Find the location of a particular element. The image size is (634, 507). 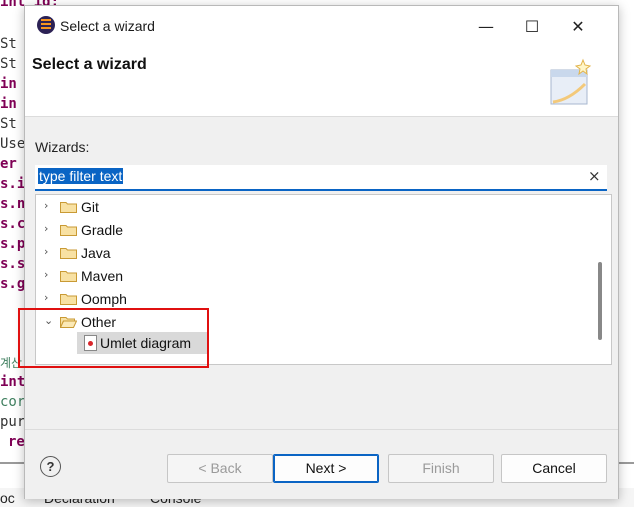

tree-item-gradle: › Gradle is located at coordinates (313, 230).